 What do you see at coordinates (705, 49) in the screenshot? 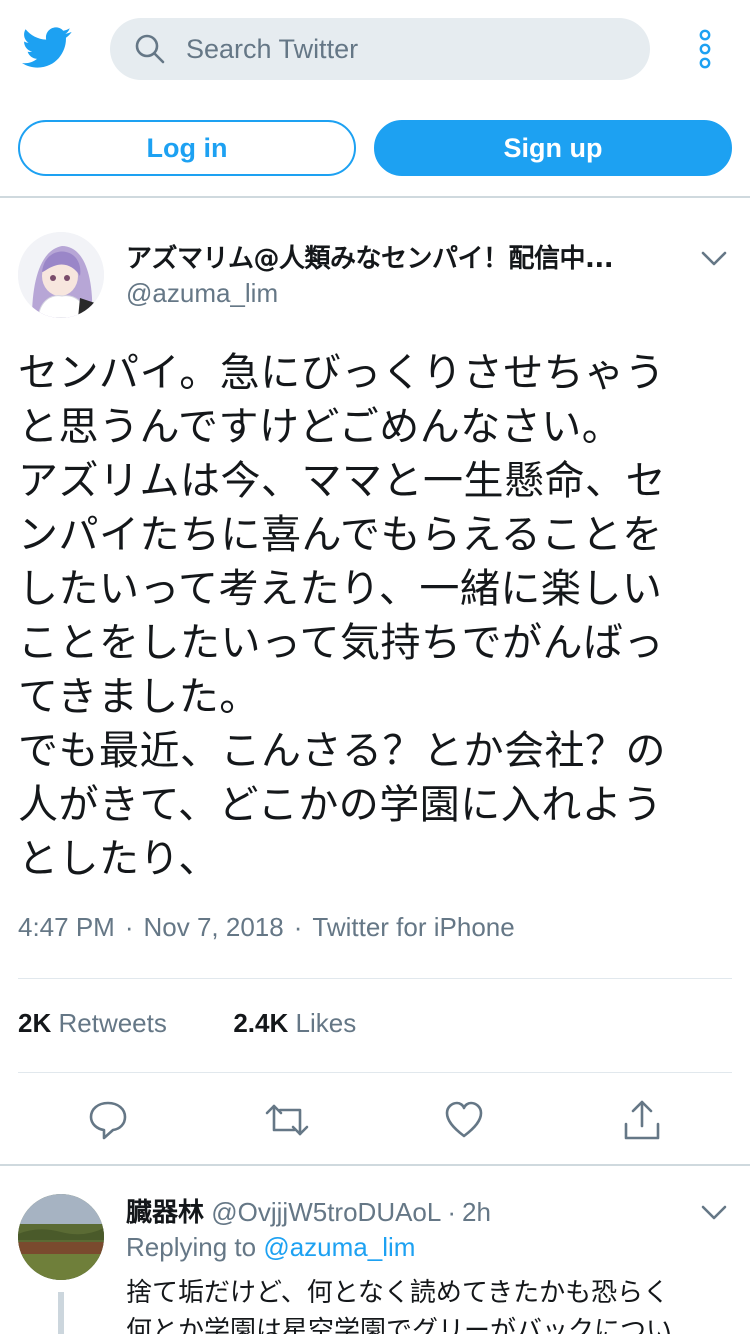
I see `more-vertical-icon` at bounding box center [705, 49].